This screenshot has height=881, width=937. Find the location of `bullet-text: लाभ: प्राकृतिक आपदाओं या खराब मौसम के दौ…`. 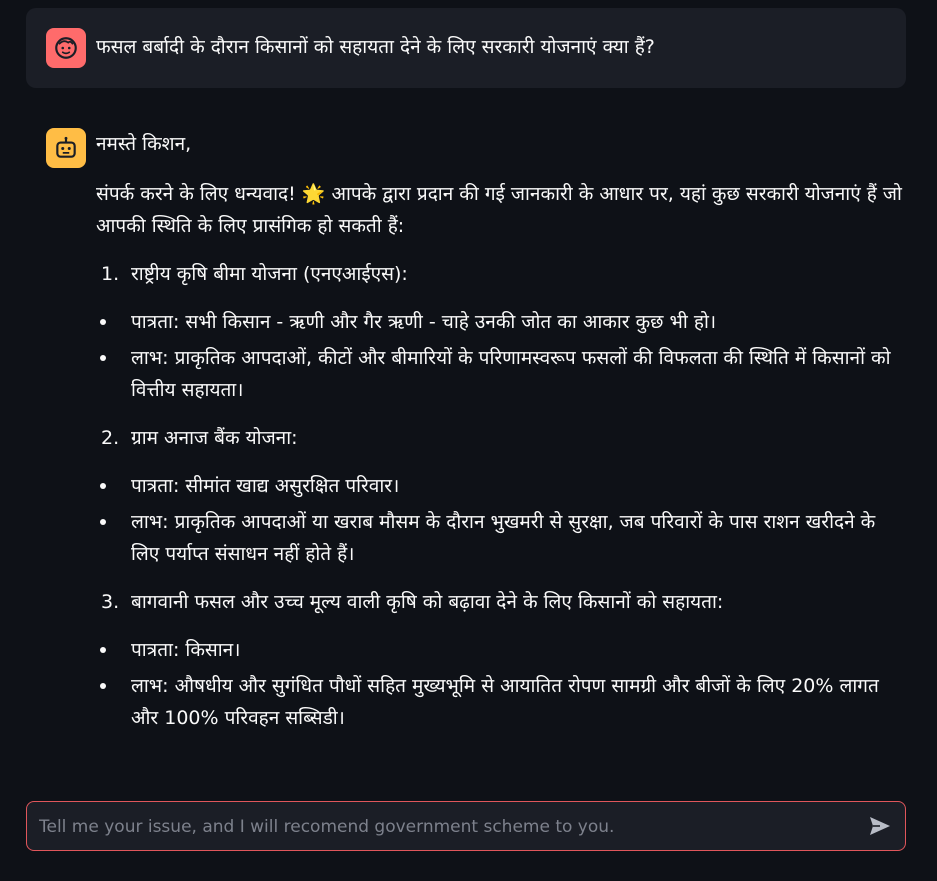

bullet-text: लाभ: प्राकृतिक आपदाओं या खराब मौसम के दौ… is located at coordinates (503, 538).